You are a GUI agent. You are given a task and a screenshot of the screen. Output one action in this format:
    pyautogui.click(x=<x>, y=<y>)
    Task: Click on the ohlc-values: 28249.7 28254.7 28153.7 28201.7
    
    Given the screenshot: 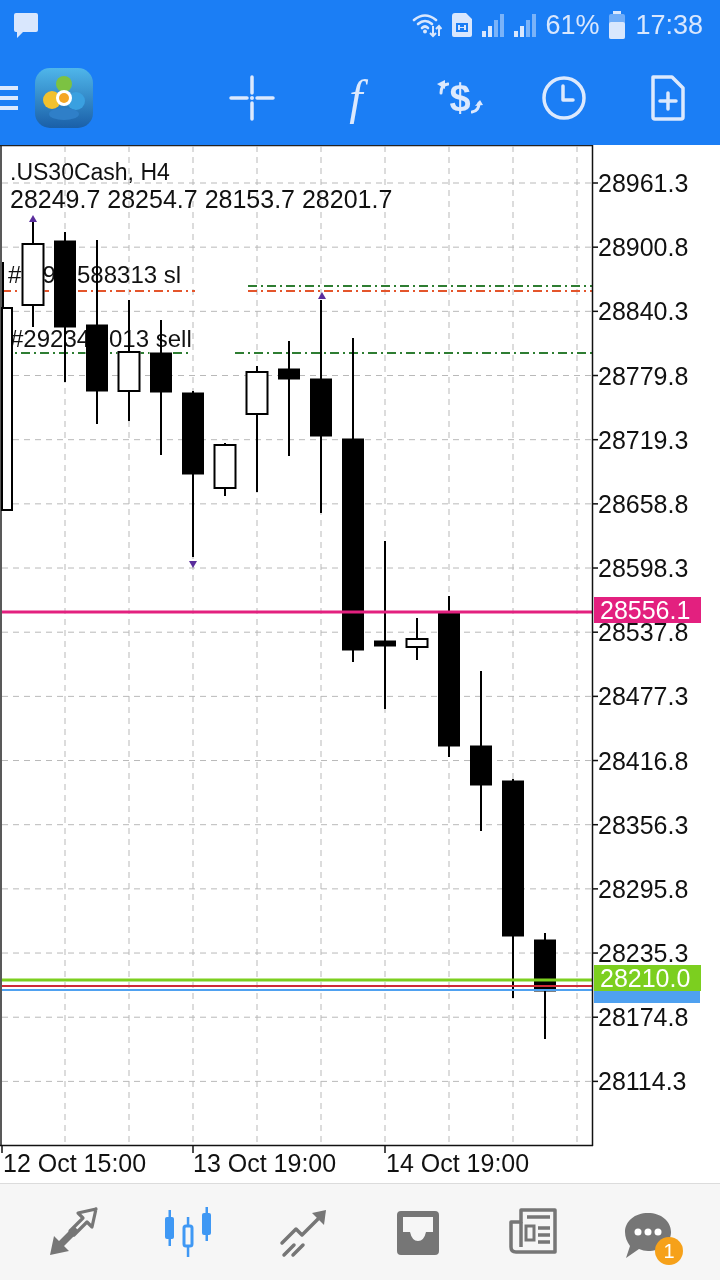 What is the action you would take?
    pyautogui.click(x=201, y=199)
    